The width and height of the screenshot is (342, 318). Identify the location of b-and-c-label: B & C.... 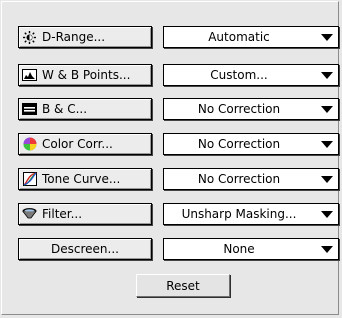
(65, 109).